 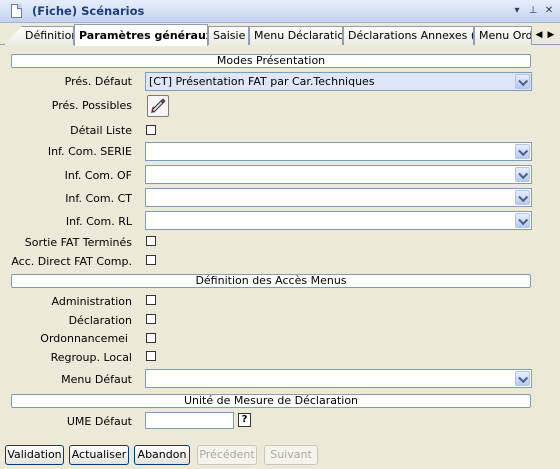 I want to click on tab-declarations-annexes: Déclarations Annexes (1), so click(x=408, y=35).